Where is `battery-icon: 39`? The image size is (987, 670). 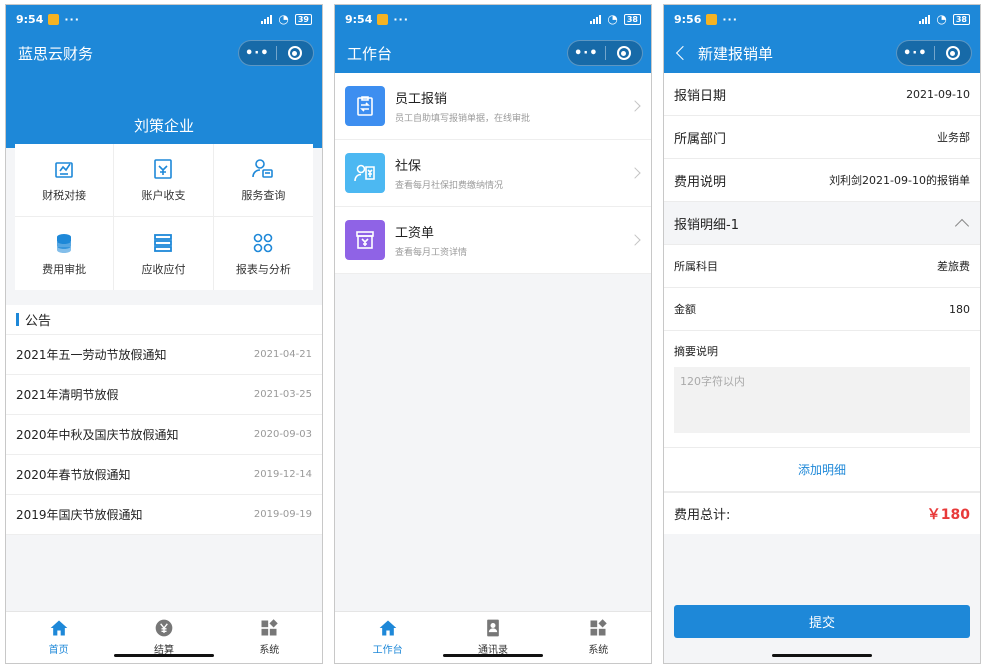
battery-icon: 39 is located at coordinates (303, 19).